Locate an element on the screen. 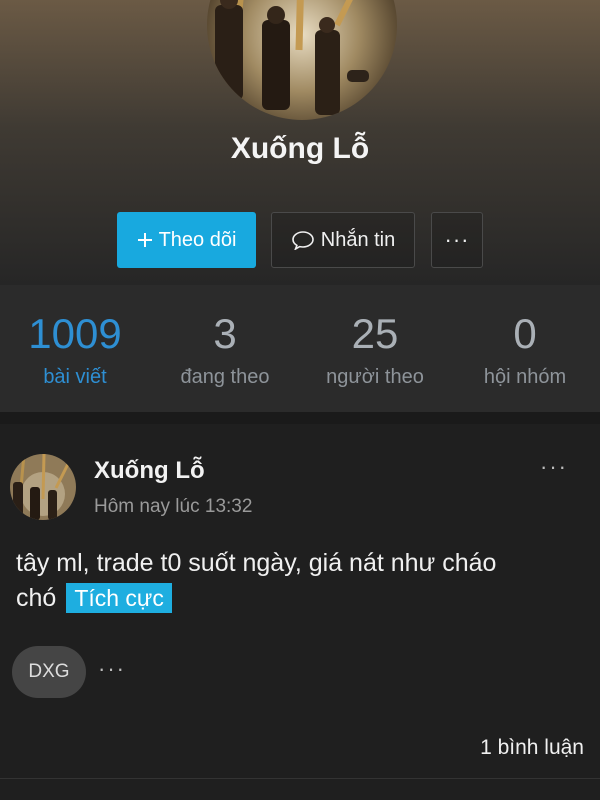 Image resolution: width=600 pixels, height=800 pixels. post-author-avatar is located at coordinates (43, 487).